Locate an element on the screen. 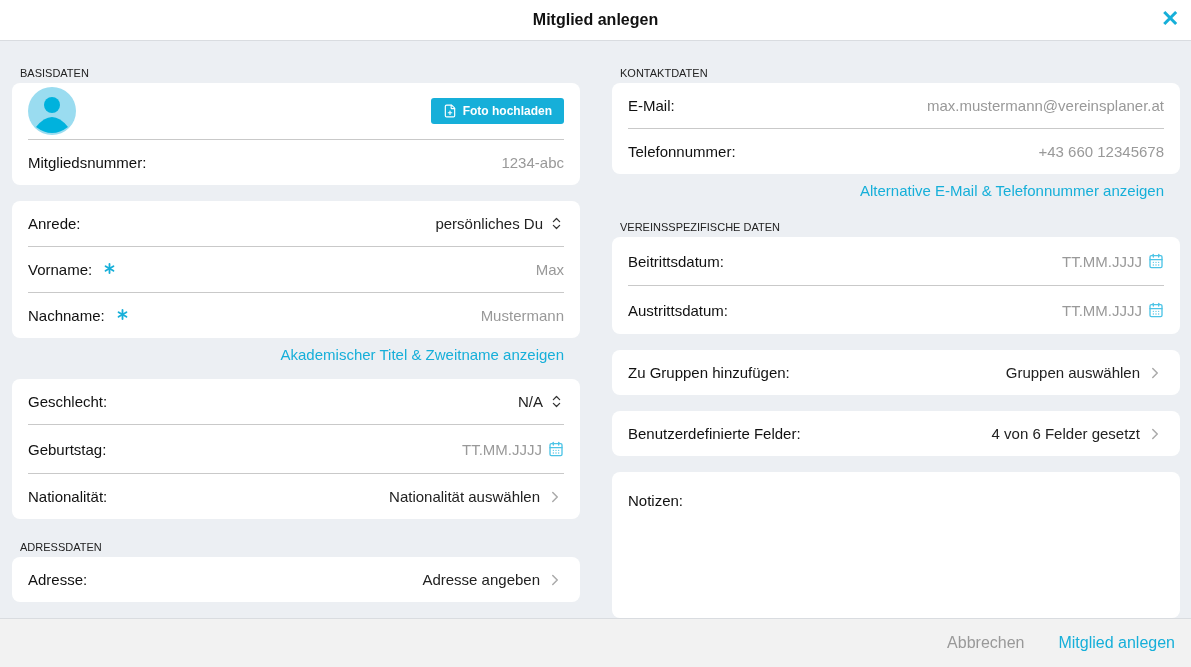 This screenshot has width=1191, height=667. field-placeholder: Max is located at coordinates (549, 269).